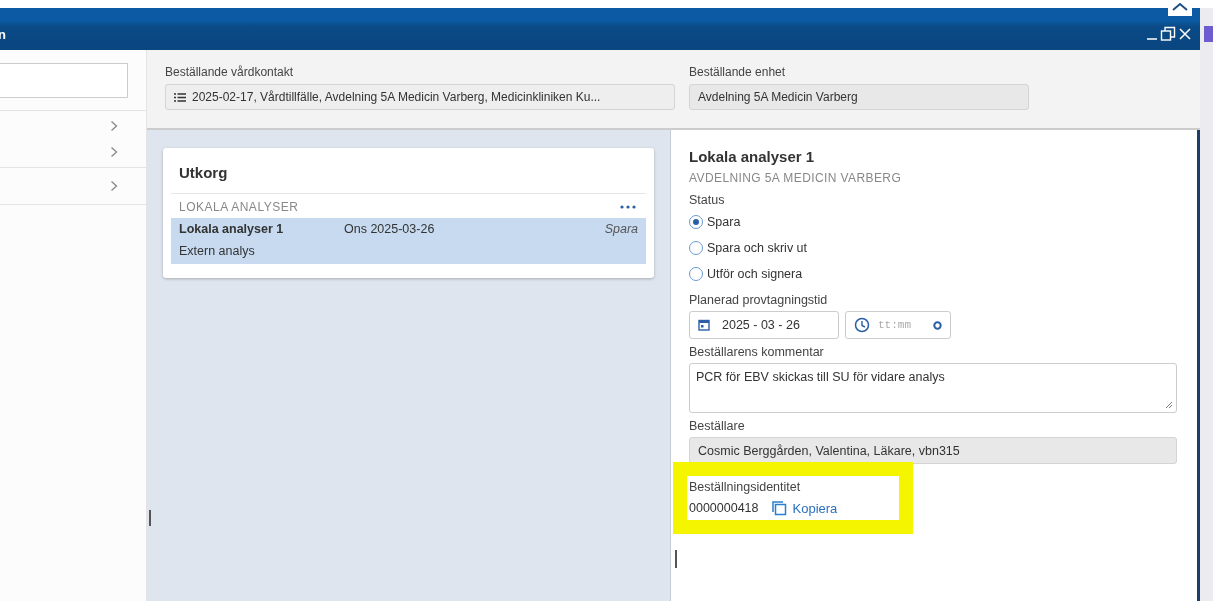 The width and height of the screenshot is (1213, 601). What do you see at coordinates (390, 229) in the screenshot?
I see `order-date: Ons 2025-03-26` at bounding box center [390, 229].